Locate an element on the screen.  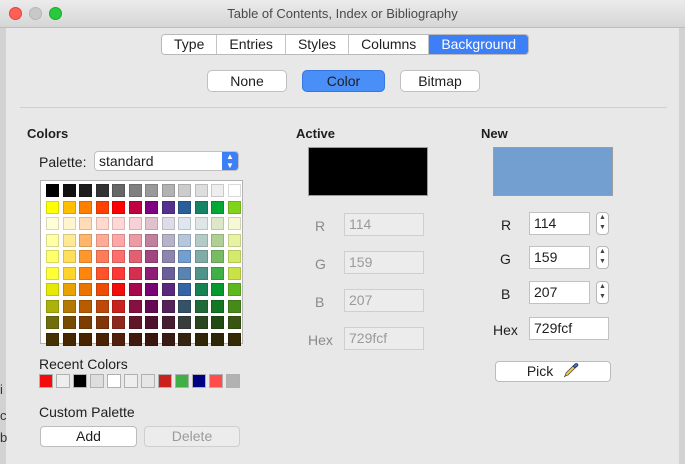
color-fill-button: Color is located at coordinates (343, 81).